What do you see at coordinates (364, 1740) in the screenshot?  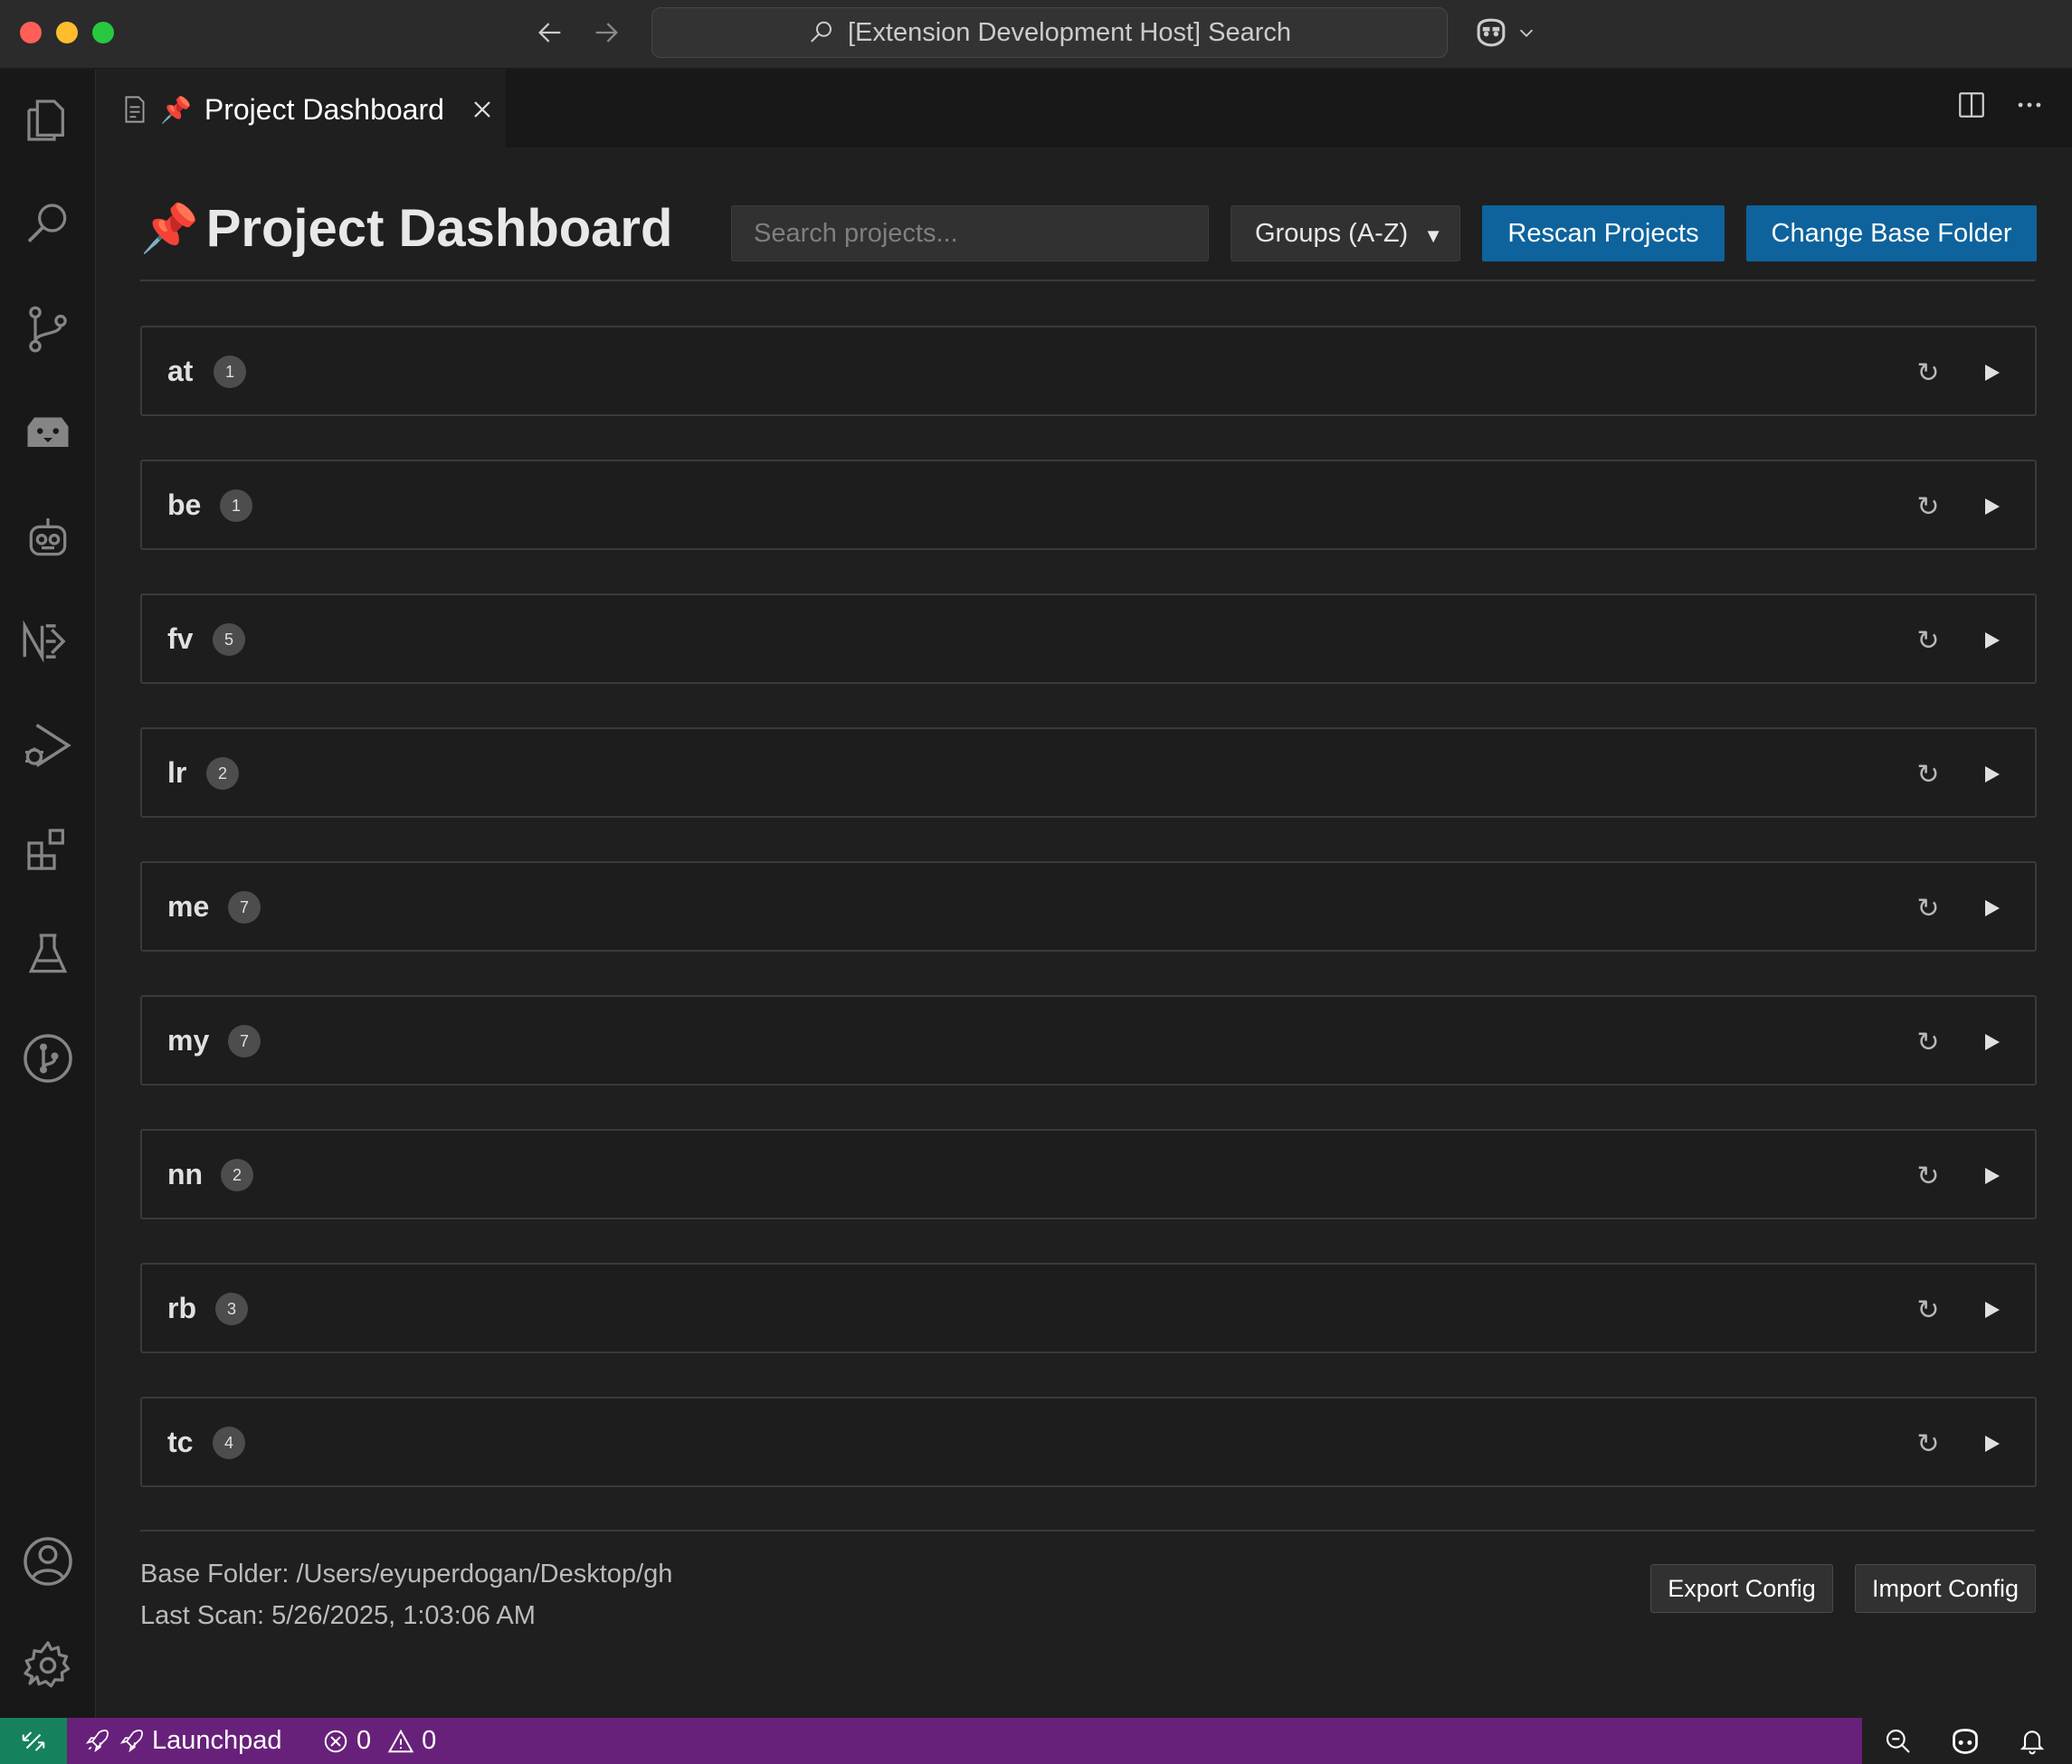 I see `error-count: 0` at bounding box center [364, 1740].